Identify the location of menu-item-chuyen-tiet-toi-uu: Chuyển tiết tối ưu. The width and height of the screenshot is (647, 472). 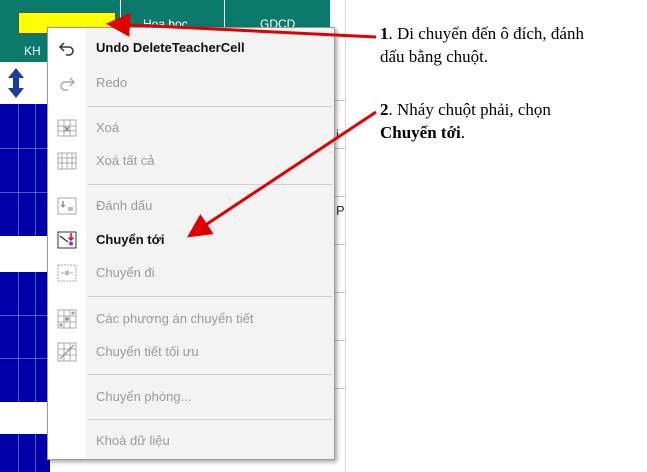
(191, 352).